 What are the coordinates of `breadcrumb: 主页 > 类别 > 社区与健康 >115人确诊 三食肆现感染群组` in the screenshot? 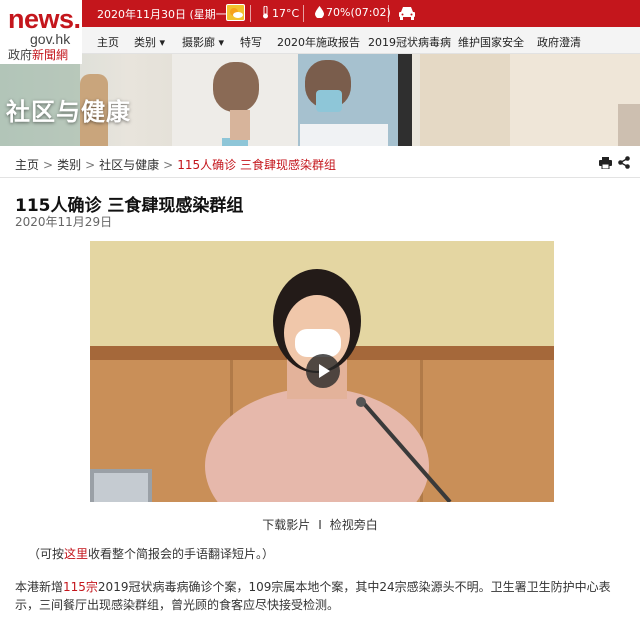 It's located at (175, 164).